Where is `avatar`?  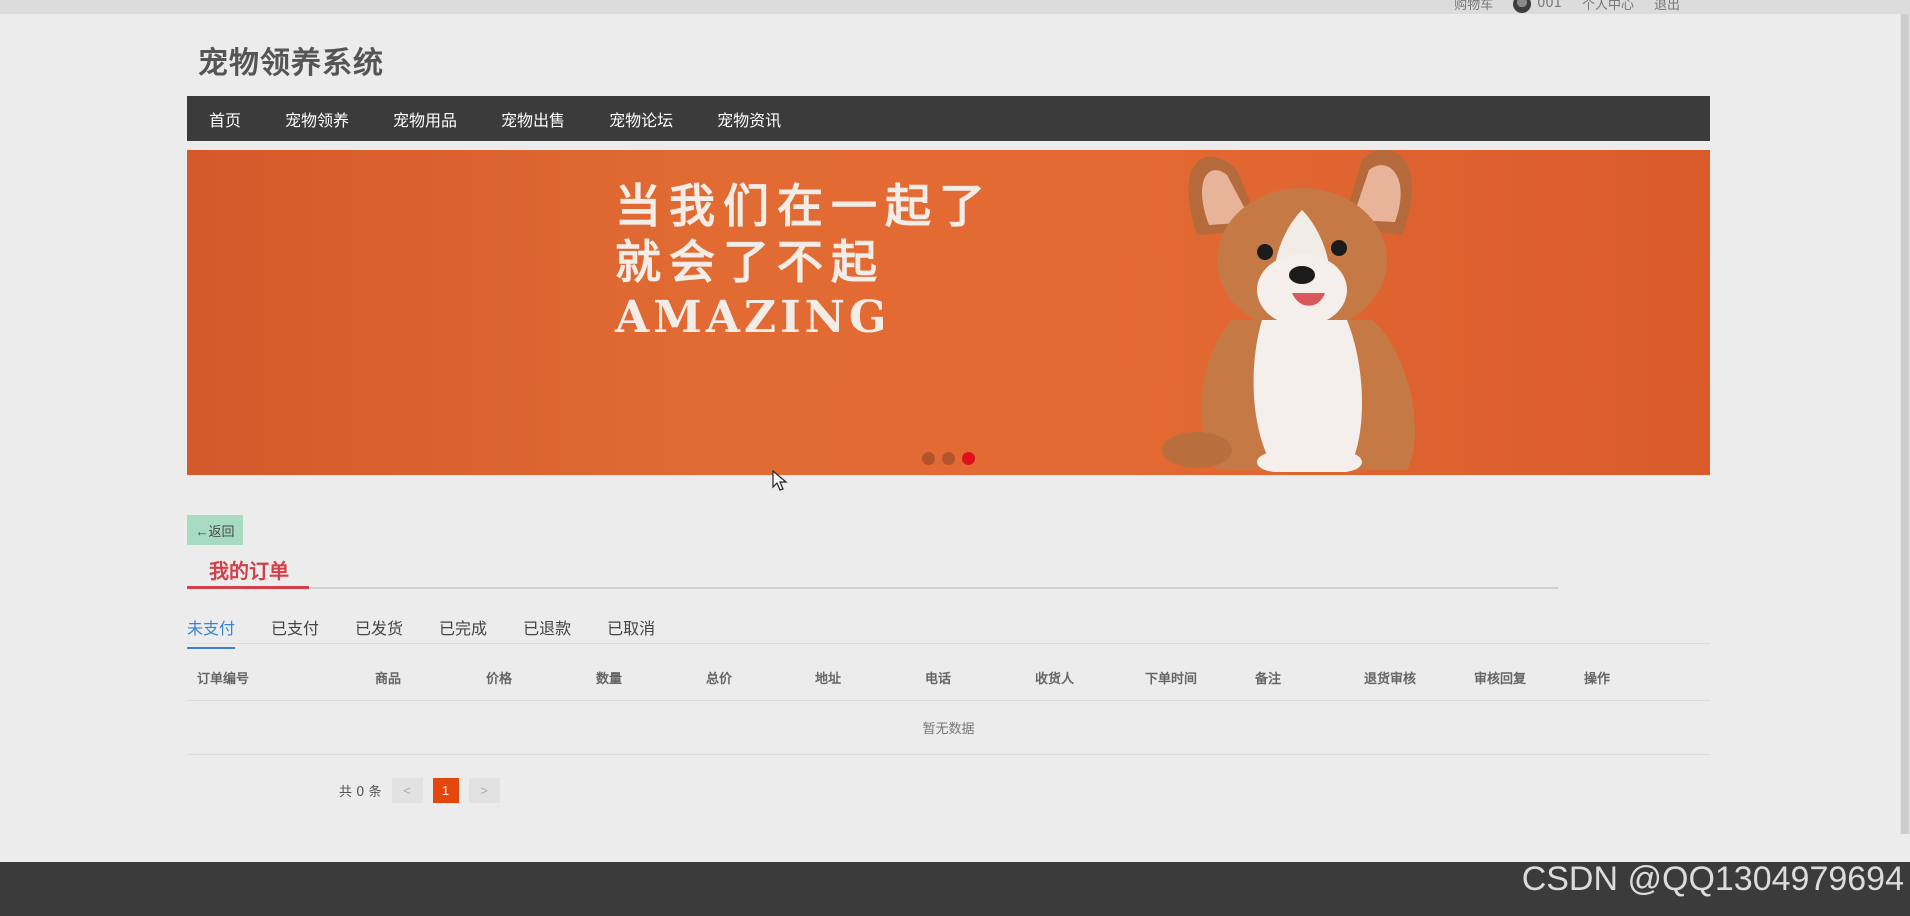
avatar is located at coordinates (1522, 6).